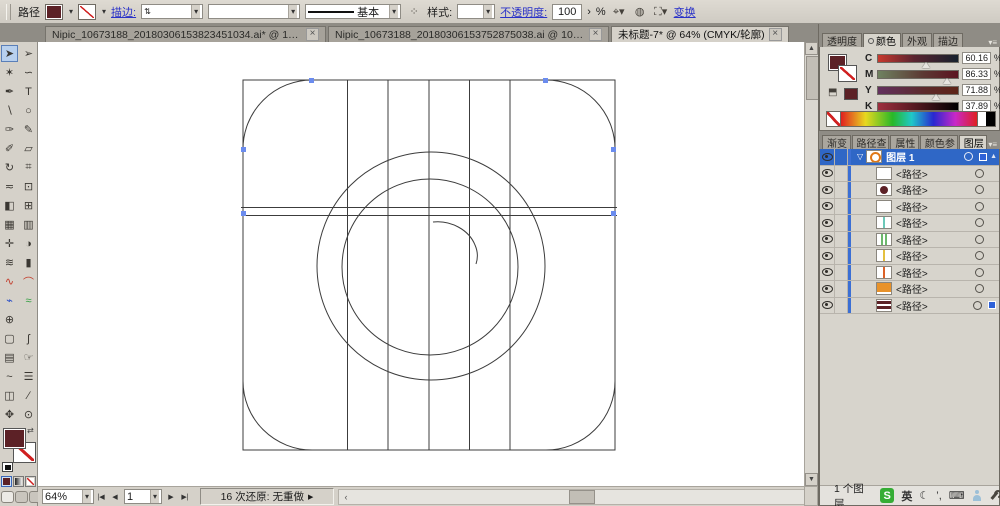  What do you see at coordinates (976, 90) in the screenshot?
I see `yellow-value-box: 71.88` at bounding box center [976, 90].